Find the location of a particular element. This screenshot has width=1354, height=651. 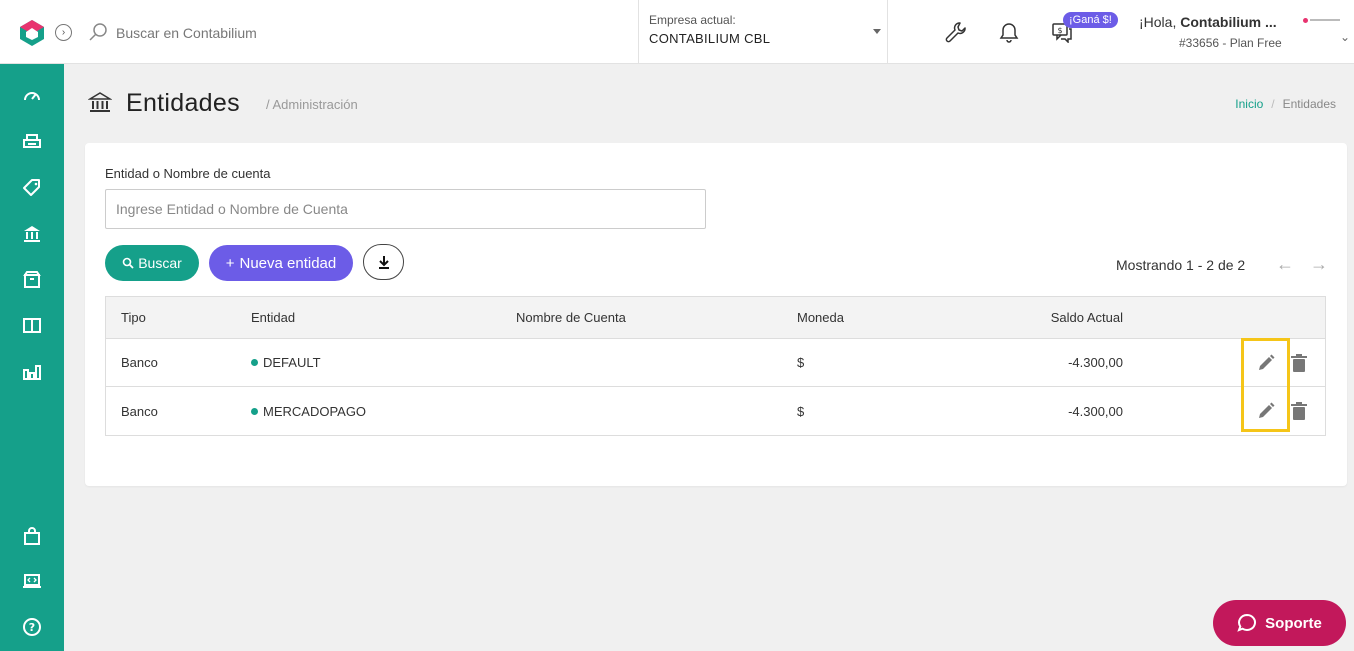

sidebar-item-products is located at coordinates (32, 188).